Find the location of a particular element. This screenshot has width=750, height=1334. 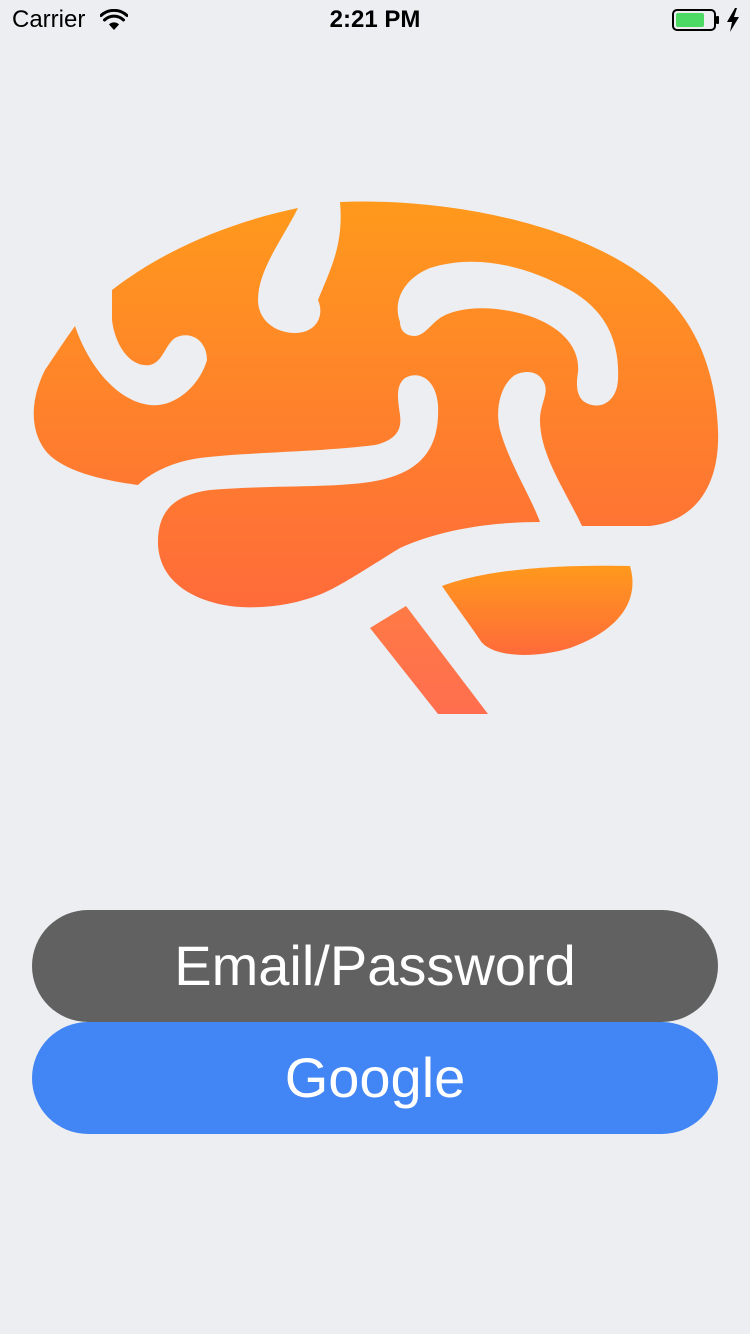

charging-bolt-icon is located at coordinates (733, 20).